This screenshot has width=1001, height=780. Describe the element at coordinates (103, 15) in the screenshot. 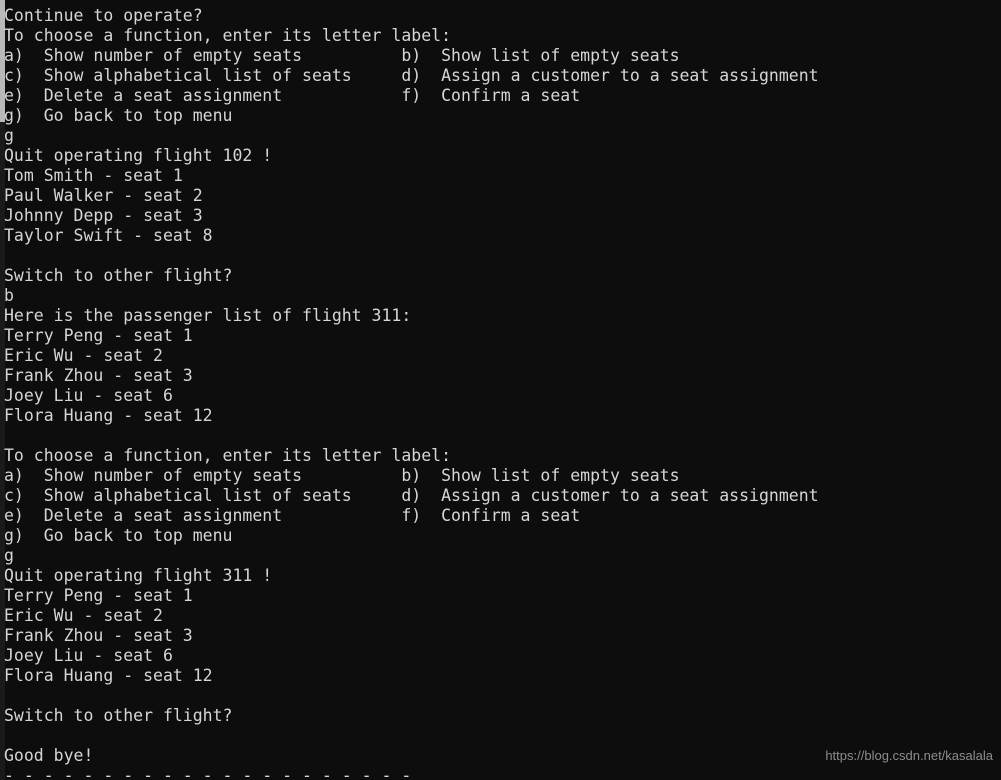

I see `console-line: Continue to operate?` at that location.